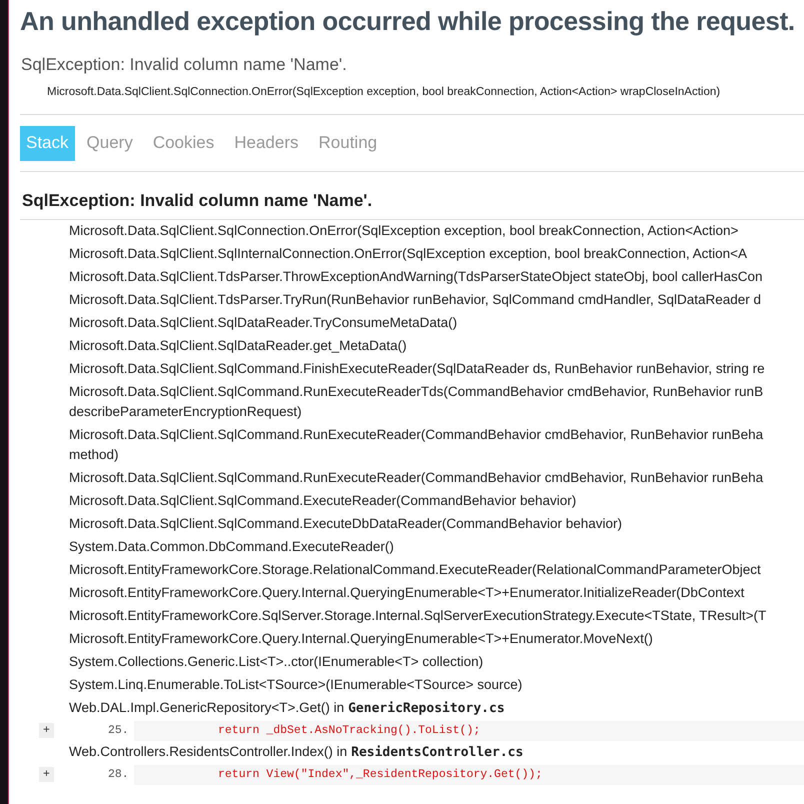  I want to click on stack-frame: Microsoft.EntityFrameworkCore.SqlServer.Storage.Internal.SqlServerExecutionStrategy.Execute<TState, TResult>(T, so click(436, 616).